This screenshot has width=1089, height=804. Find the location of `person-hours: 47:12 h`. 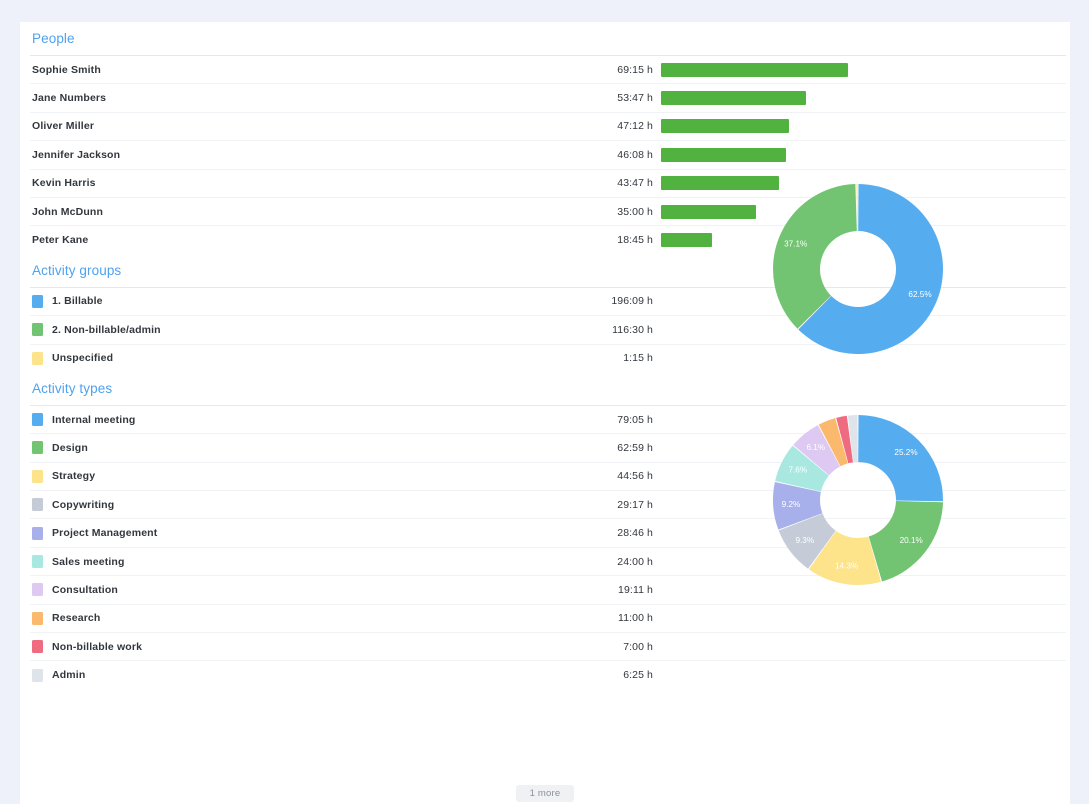

person-hours: 47:12 h is located at coordinates (635, 126).